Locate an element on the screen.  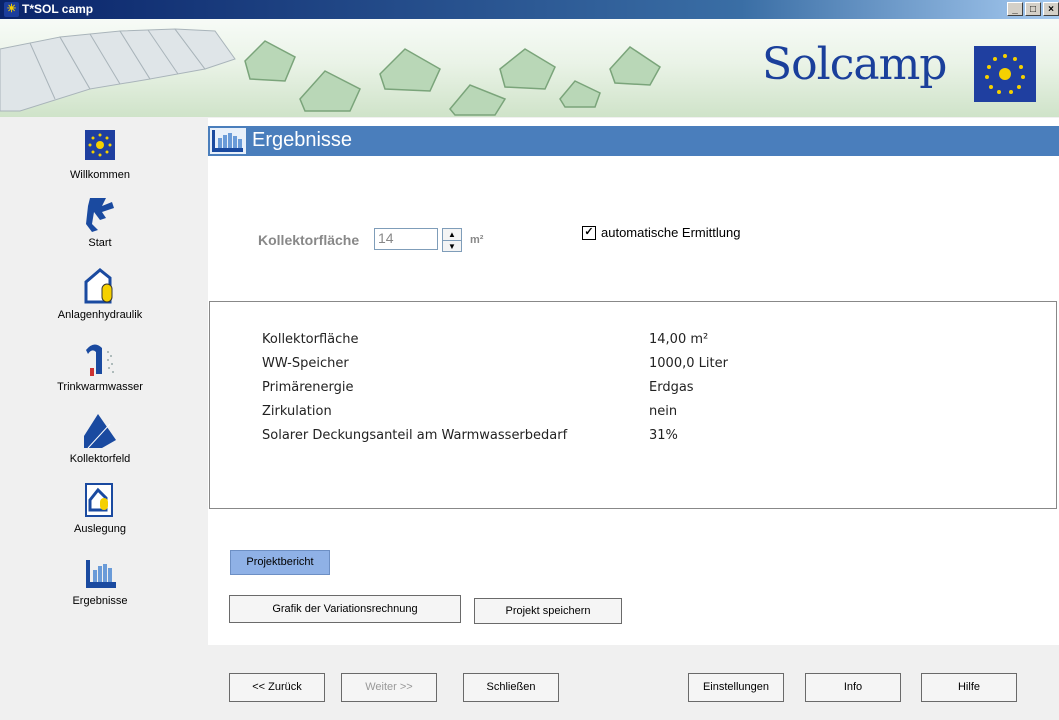
window-titlebar: ☀ T*SOL camp _ □ × is located at coordinates (529, 9).